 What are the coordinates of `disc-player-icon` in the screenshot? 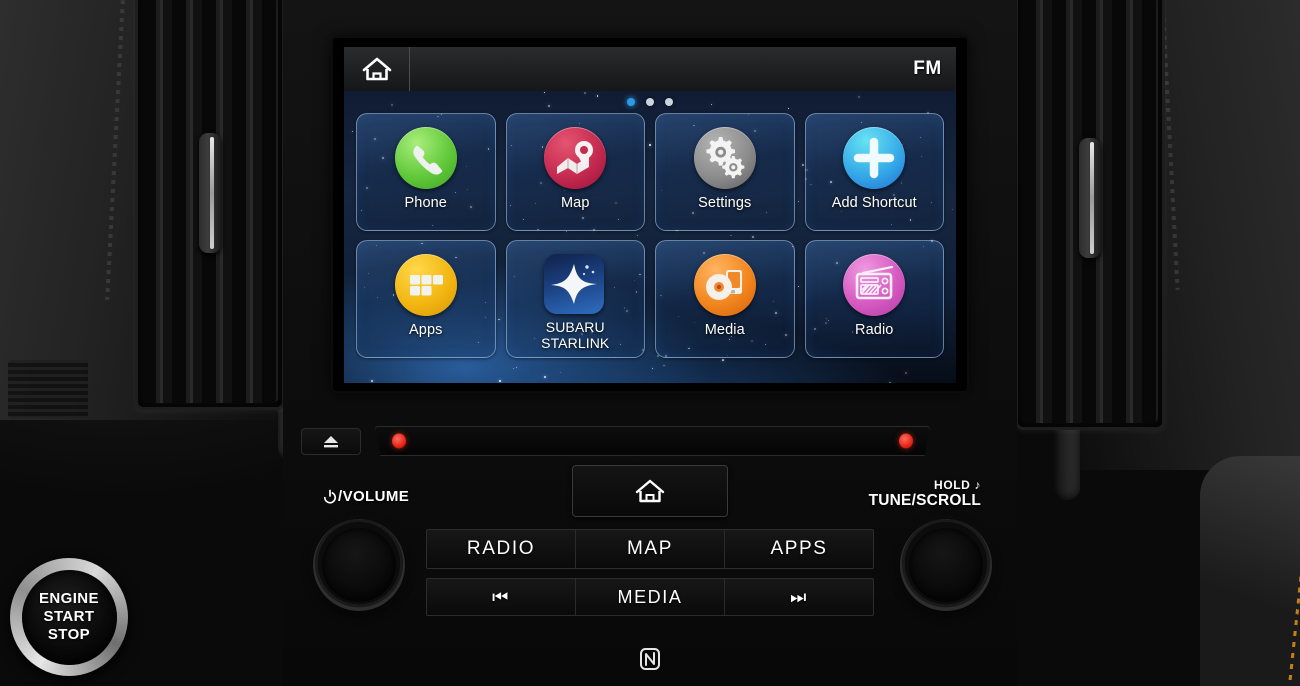 It's located at (724, 285).